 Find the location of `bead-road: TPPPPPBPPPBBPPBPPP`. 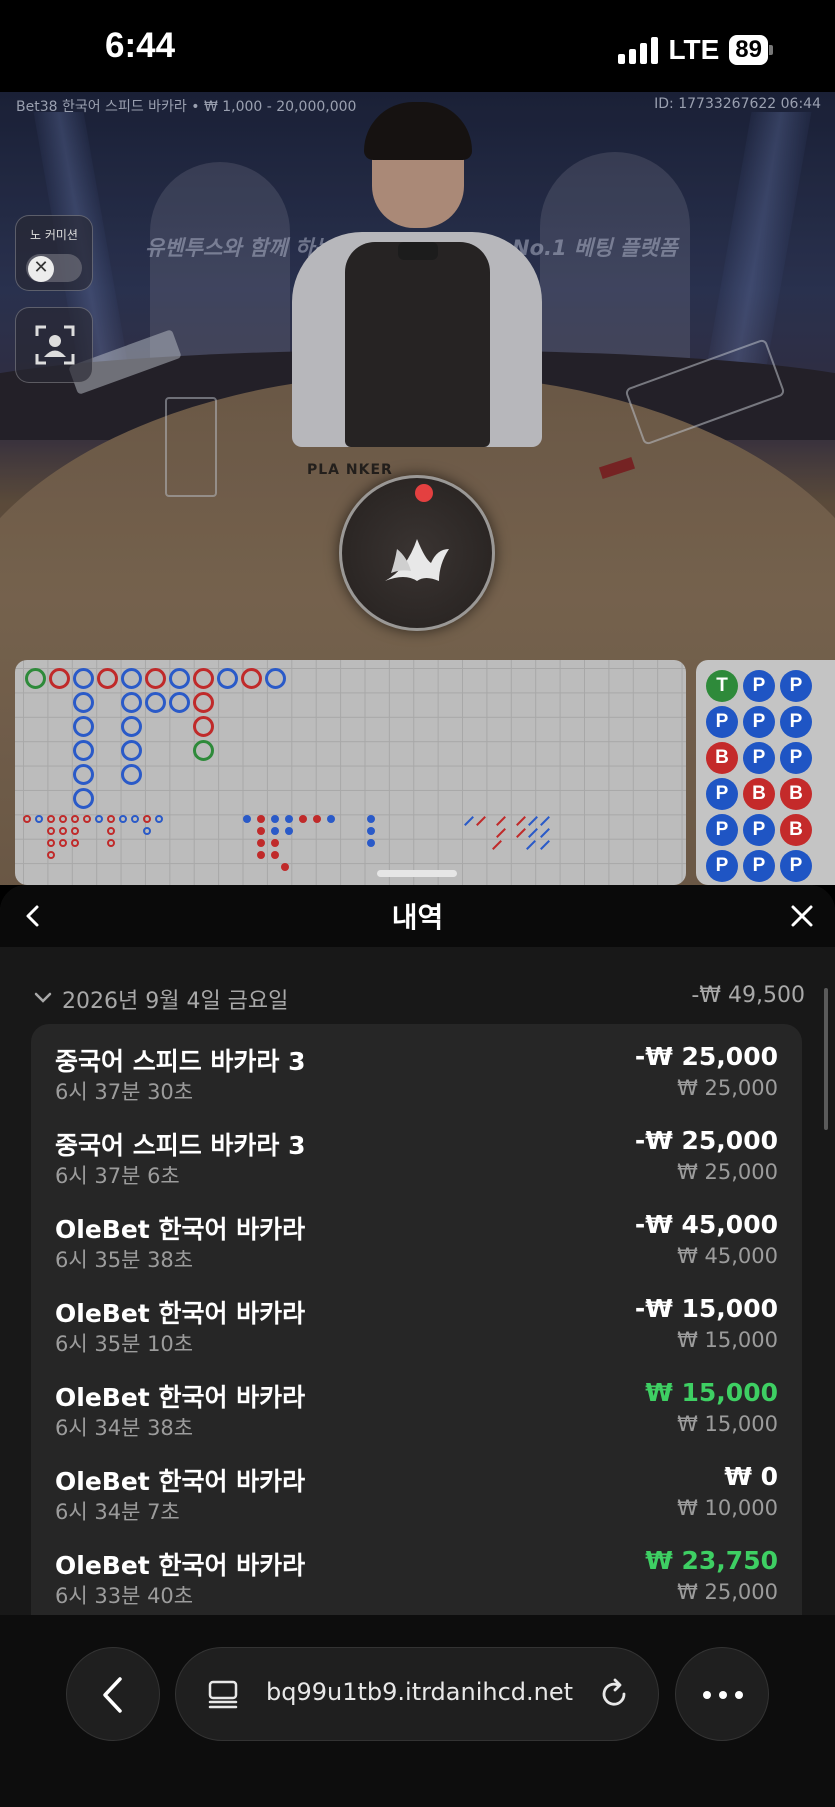

bead-road: TPPPPPBPPPBBPPBPPP is located at coordinates (765, 772).